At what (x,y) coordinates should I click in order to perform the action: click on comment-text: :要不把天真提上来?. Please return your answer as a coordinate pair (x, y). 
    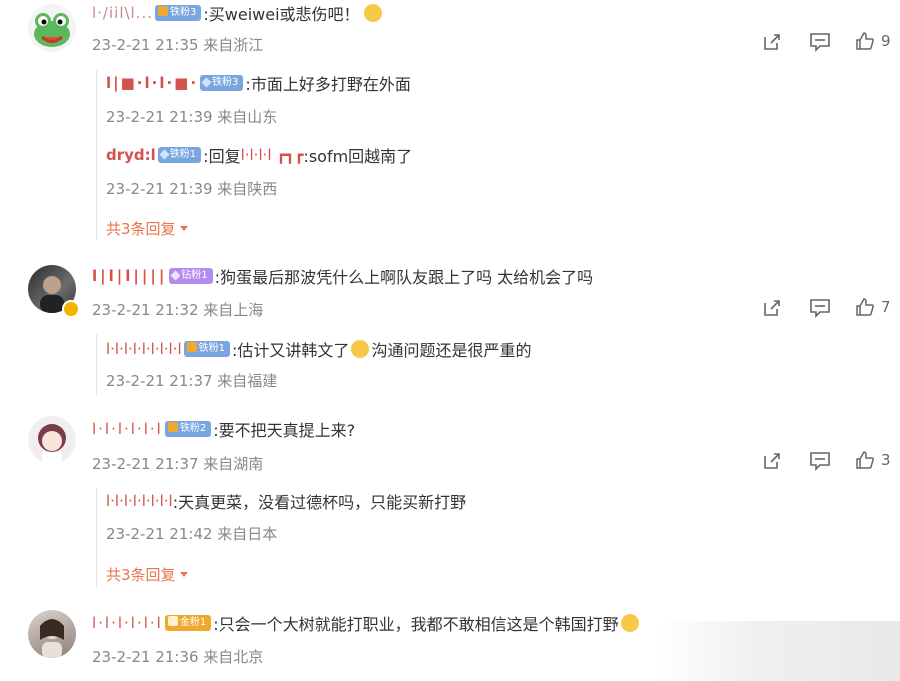
    Looking at the image, I should click on (284, 430).